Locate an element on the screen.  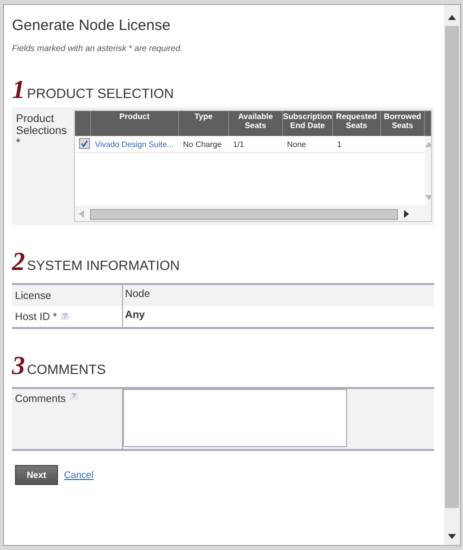
section-number: 1 is located at coordinates (18, 90).